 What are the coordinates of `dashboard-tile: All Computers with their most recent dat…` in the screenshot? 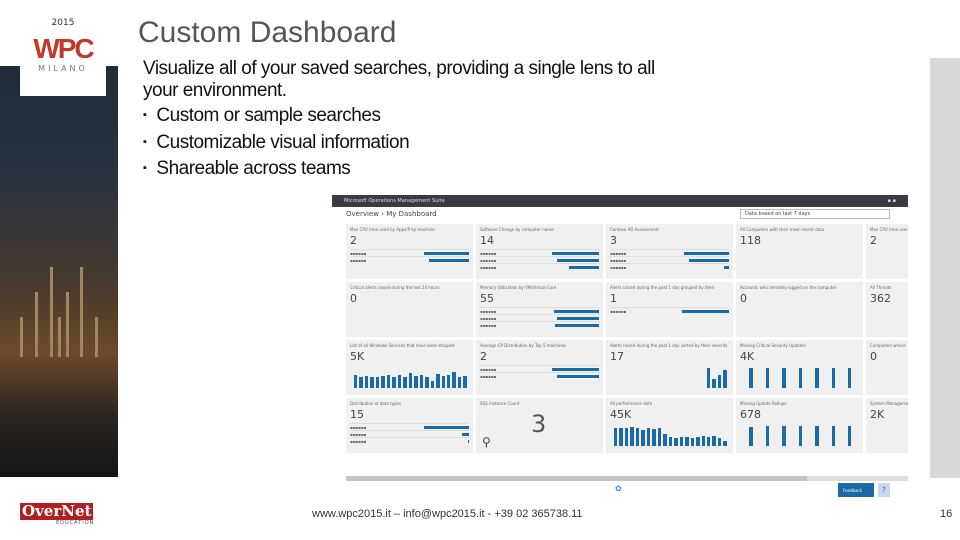 It's located at (799, 251).